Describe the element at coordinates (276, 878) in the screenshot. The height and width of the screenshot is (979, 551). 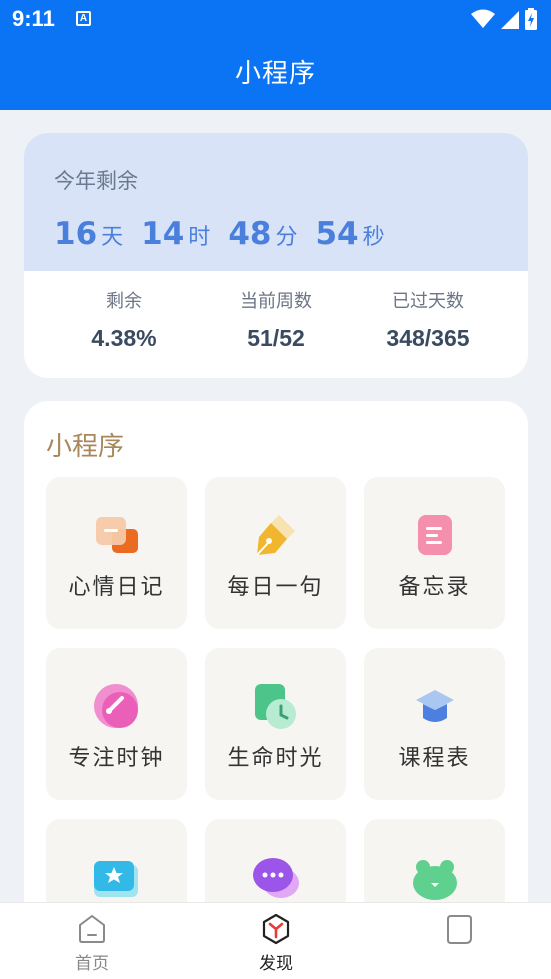
I see `chat-bubble-icon` at that location.